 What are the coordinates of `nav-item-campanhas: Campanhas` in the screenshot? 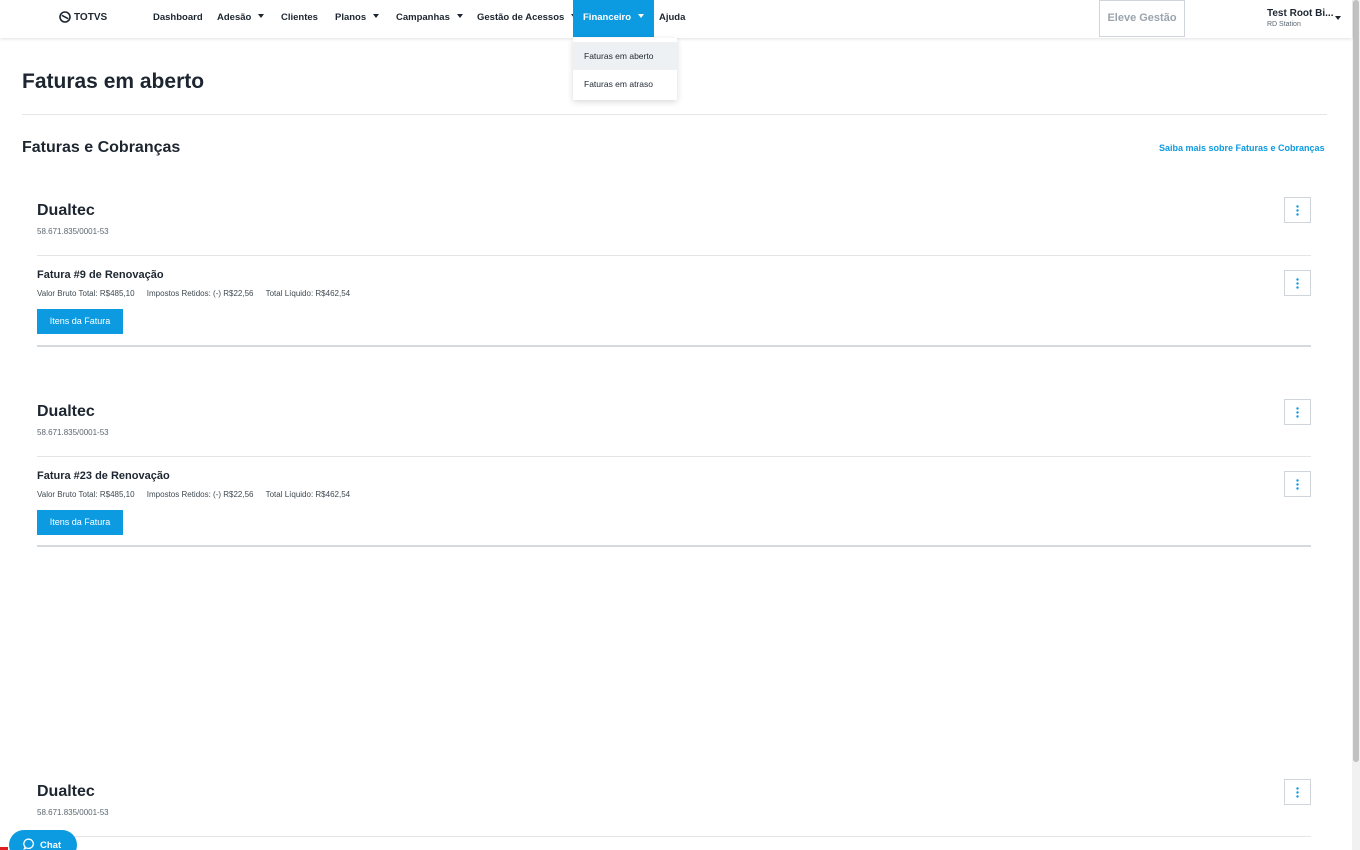 It's located at (429, 18).